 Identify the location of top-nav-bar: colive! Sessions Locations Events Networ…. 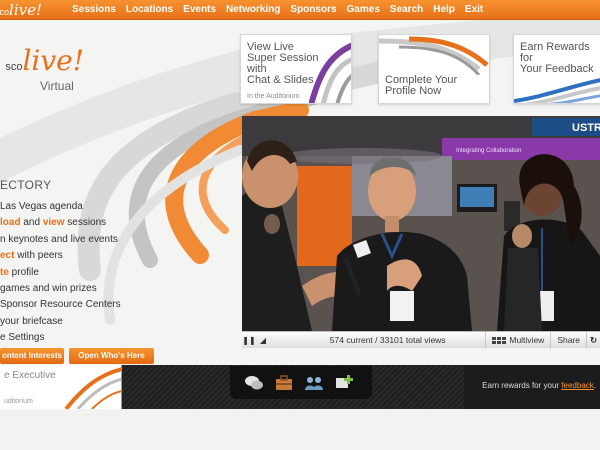
(300, 10).